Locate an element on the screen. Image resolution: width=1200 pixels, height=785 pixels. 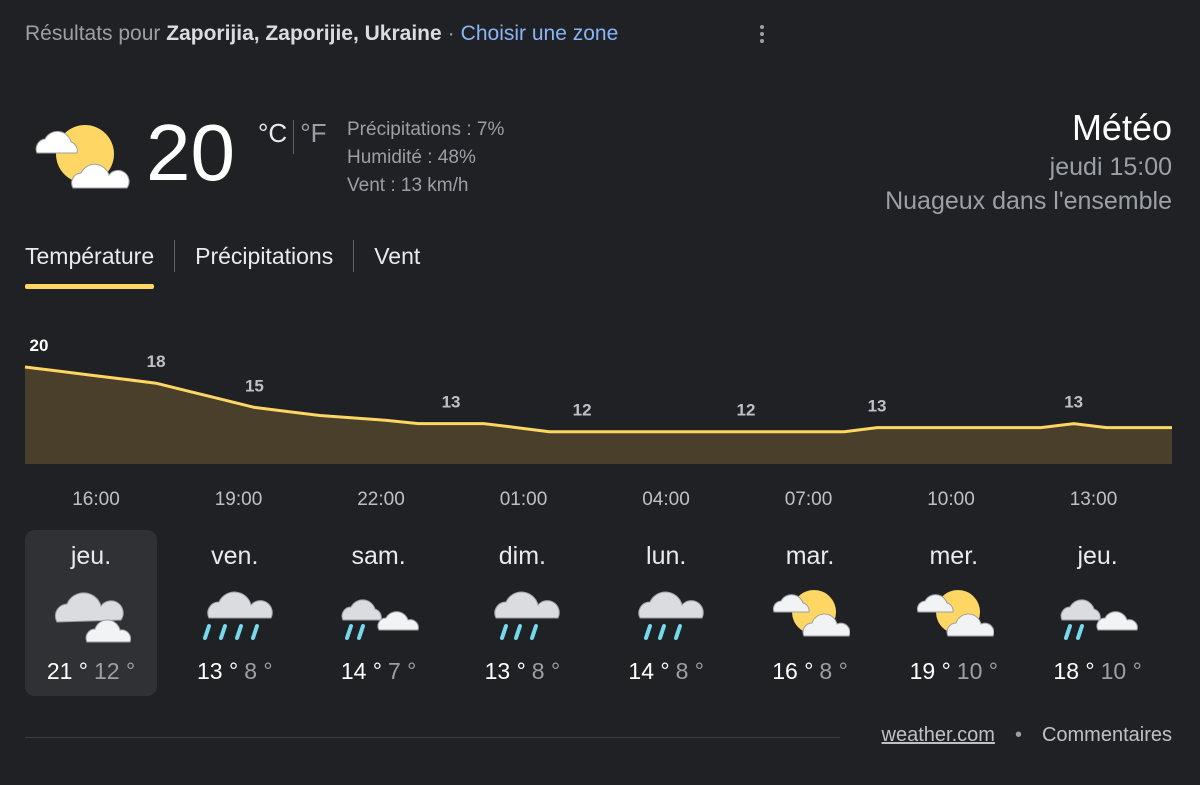
low-temperature: 7 ° is located at coordinates (402, 671).